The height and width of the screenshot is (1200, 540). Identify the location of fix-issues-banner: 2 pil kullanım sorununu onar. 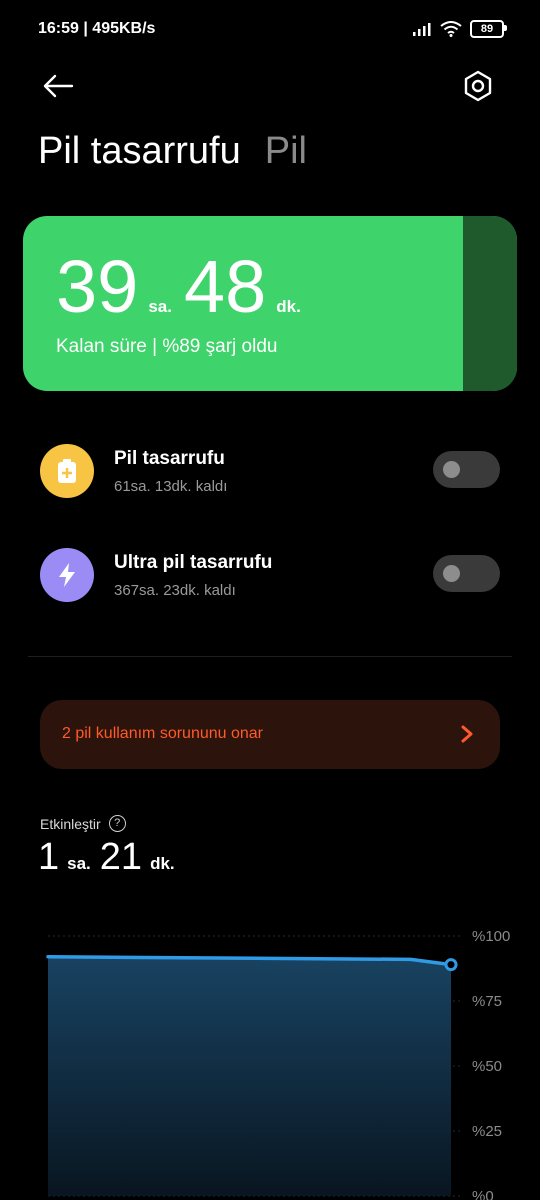
(270, 734).